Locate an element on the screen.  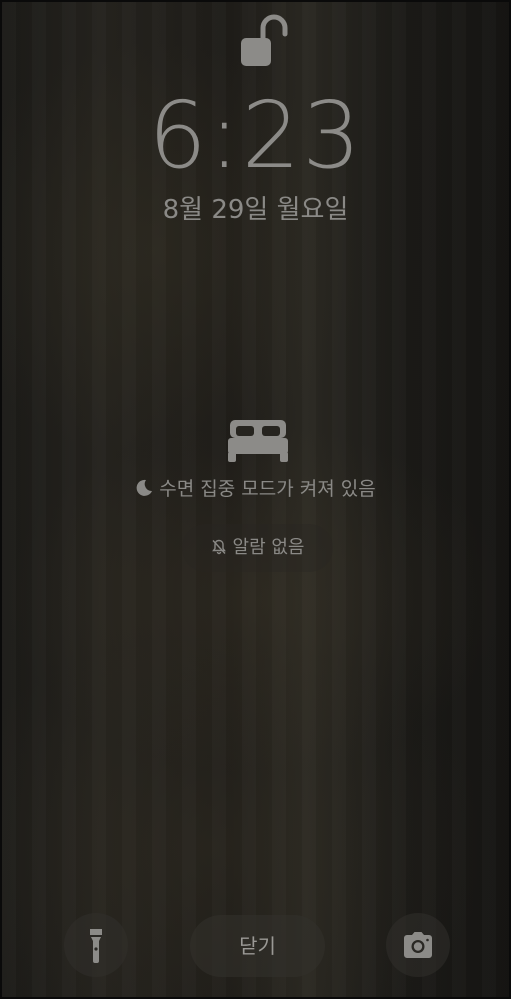
bell-slash-icon is located at coordinates (218, 547).